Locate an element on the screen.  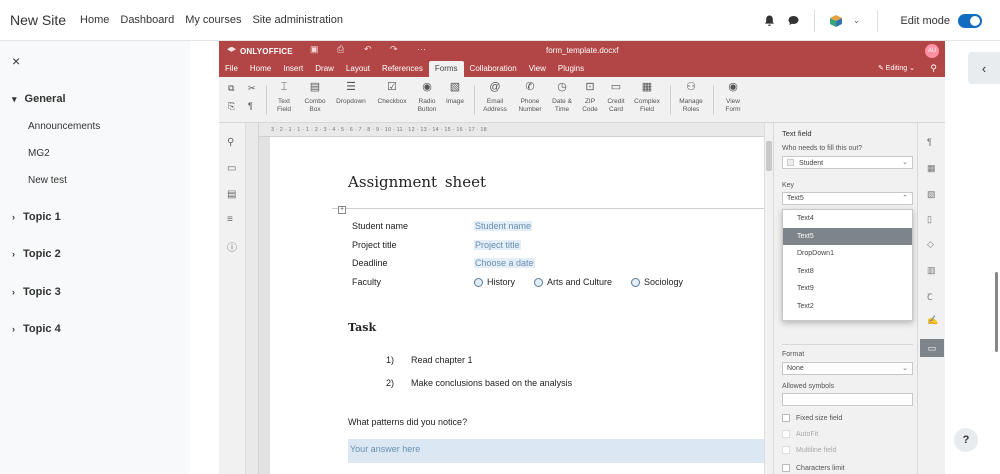
tab-collaboration: Collaboration is located at coordinates (493, 69).